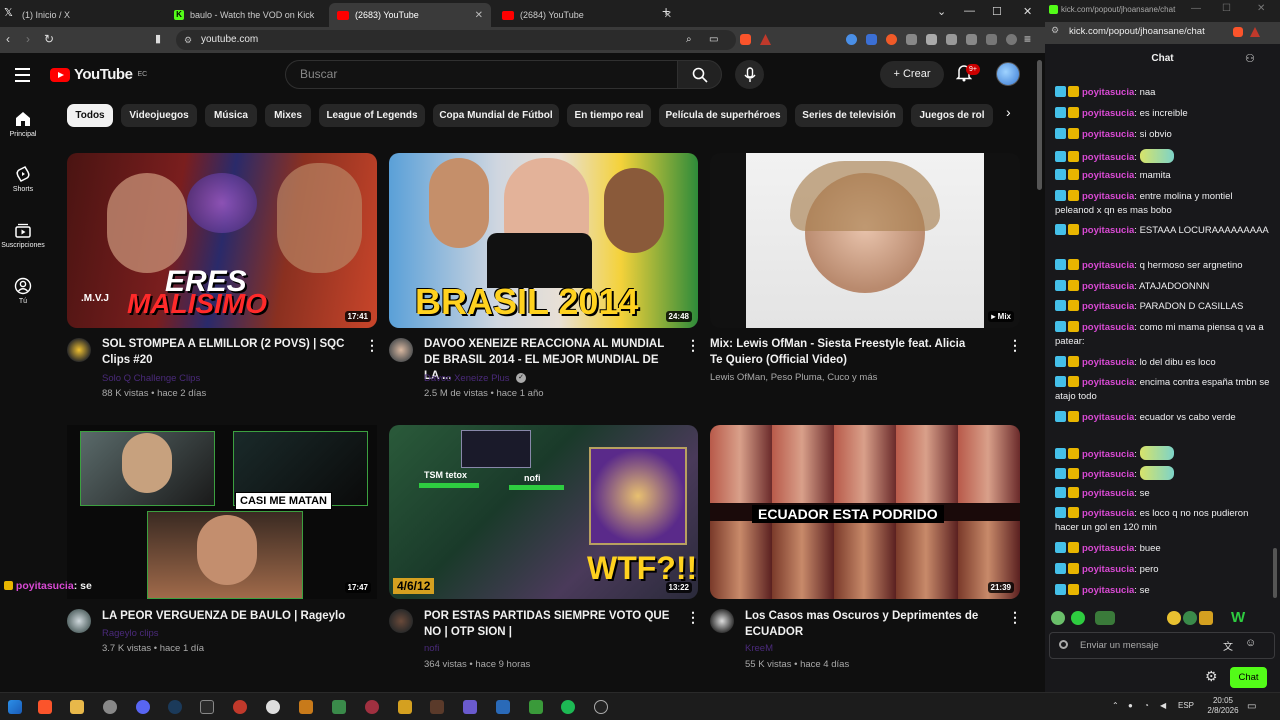  I want to click on brave-rewards-icon, so click(765, 39).